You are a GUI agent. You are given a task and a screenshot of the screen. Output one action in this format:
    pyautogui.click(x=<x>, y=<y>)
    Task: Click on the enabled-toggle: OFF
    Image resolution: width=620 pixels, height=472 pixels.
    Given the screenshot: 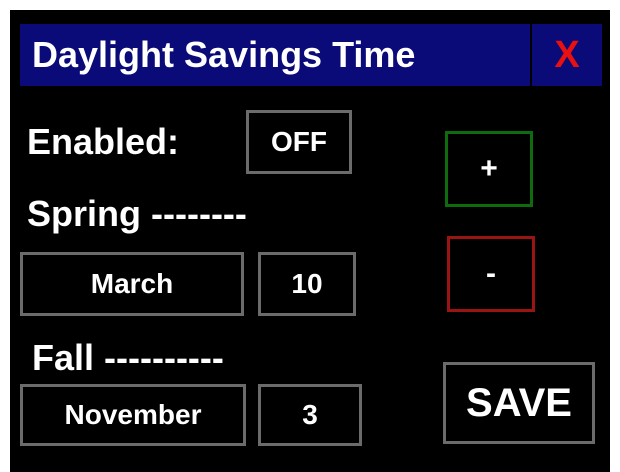 What is the action you would take?
    pyautogui.click(x=299, y=142)
    